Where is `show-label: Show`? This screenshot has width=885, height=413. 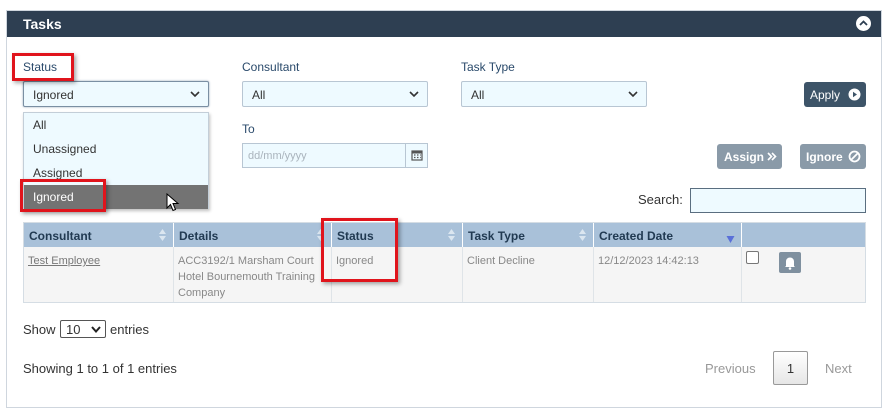 show-label: Show is located at coordinates (39, 329).